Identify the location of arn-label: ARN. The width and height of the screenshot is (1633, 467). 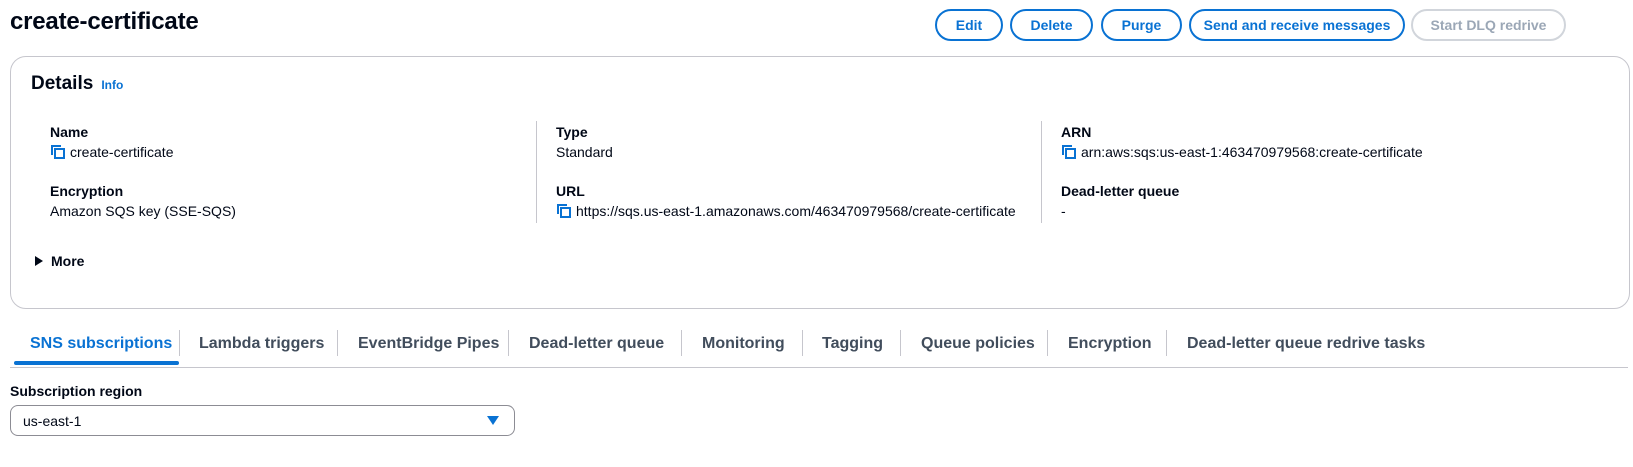
(1076, 132).